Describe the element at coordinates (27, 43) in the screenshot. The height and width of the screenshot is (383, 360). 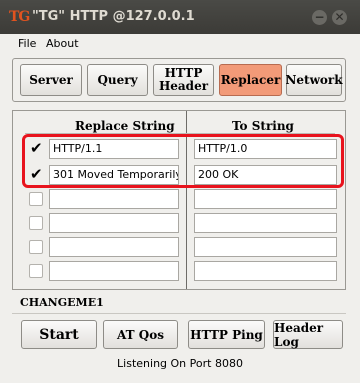
I see `menu-file: File` at that location.